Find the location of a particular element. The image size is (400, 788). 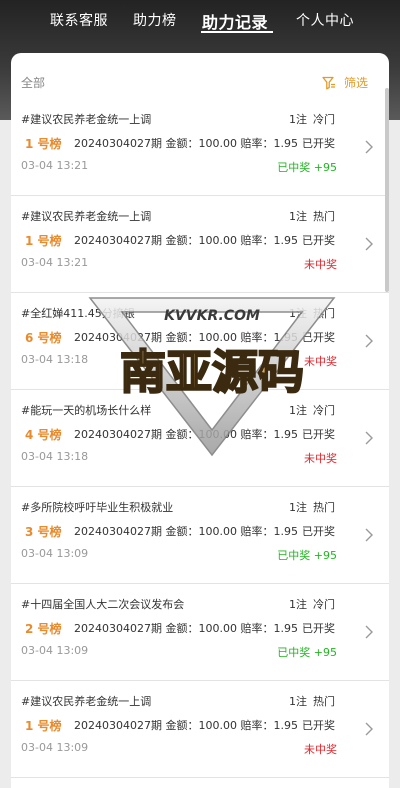

record-title: #能玩一天的机场长什么样 is located at coordinates (86, 410).